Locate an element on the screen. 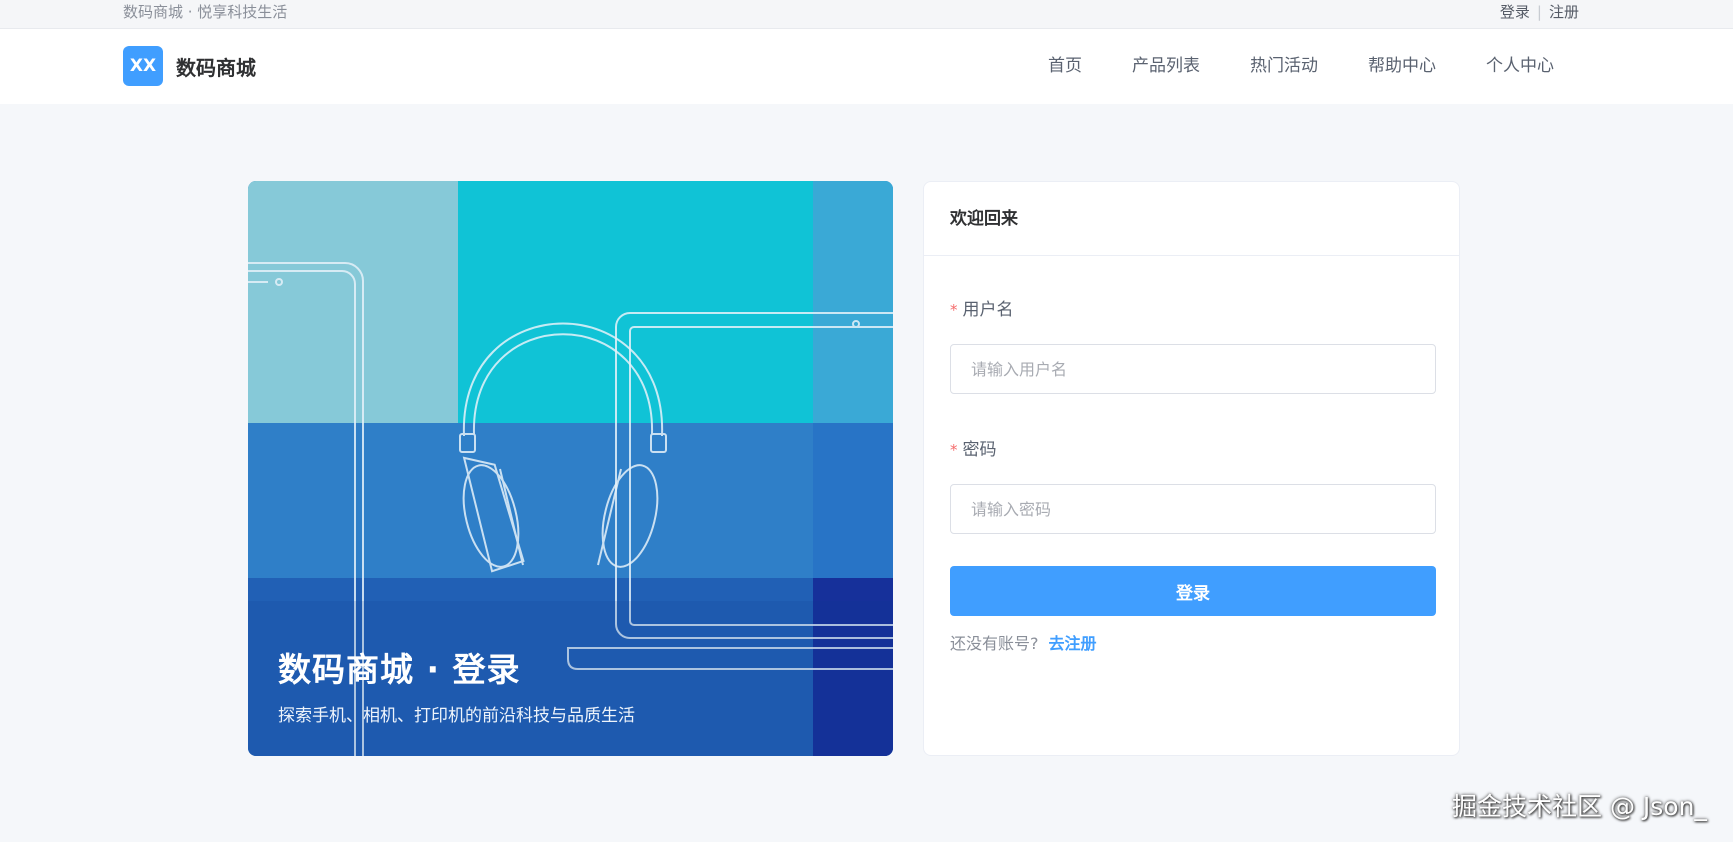 This screenshot has width=1733, height=842. logo-badge: XX is located at coordinates (143, 66).